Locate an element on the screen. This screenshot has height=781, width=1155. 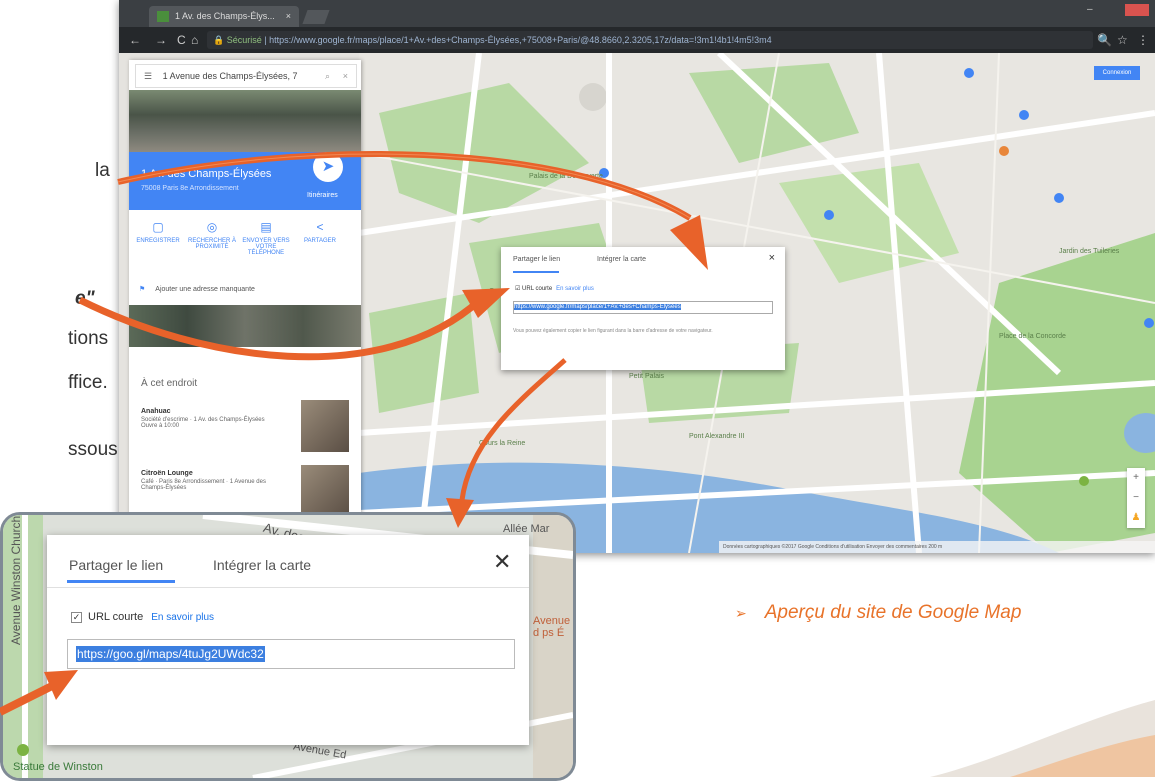
reload-icon: C is located at coordinates (181, 40).